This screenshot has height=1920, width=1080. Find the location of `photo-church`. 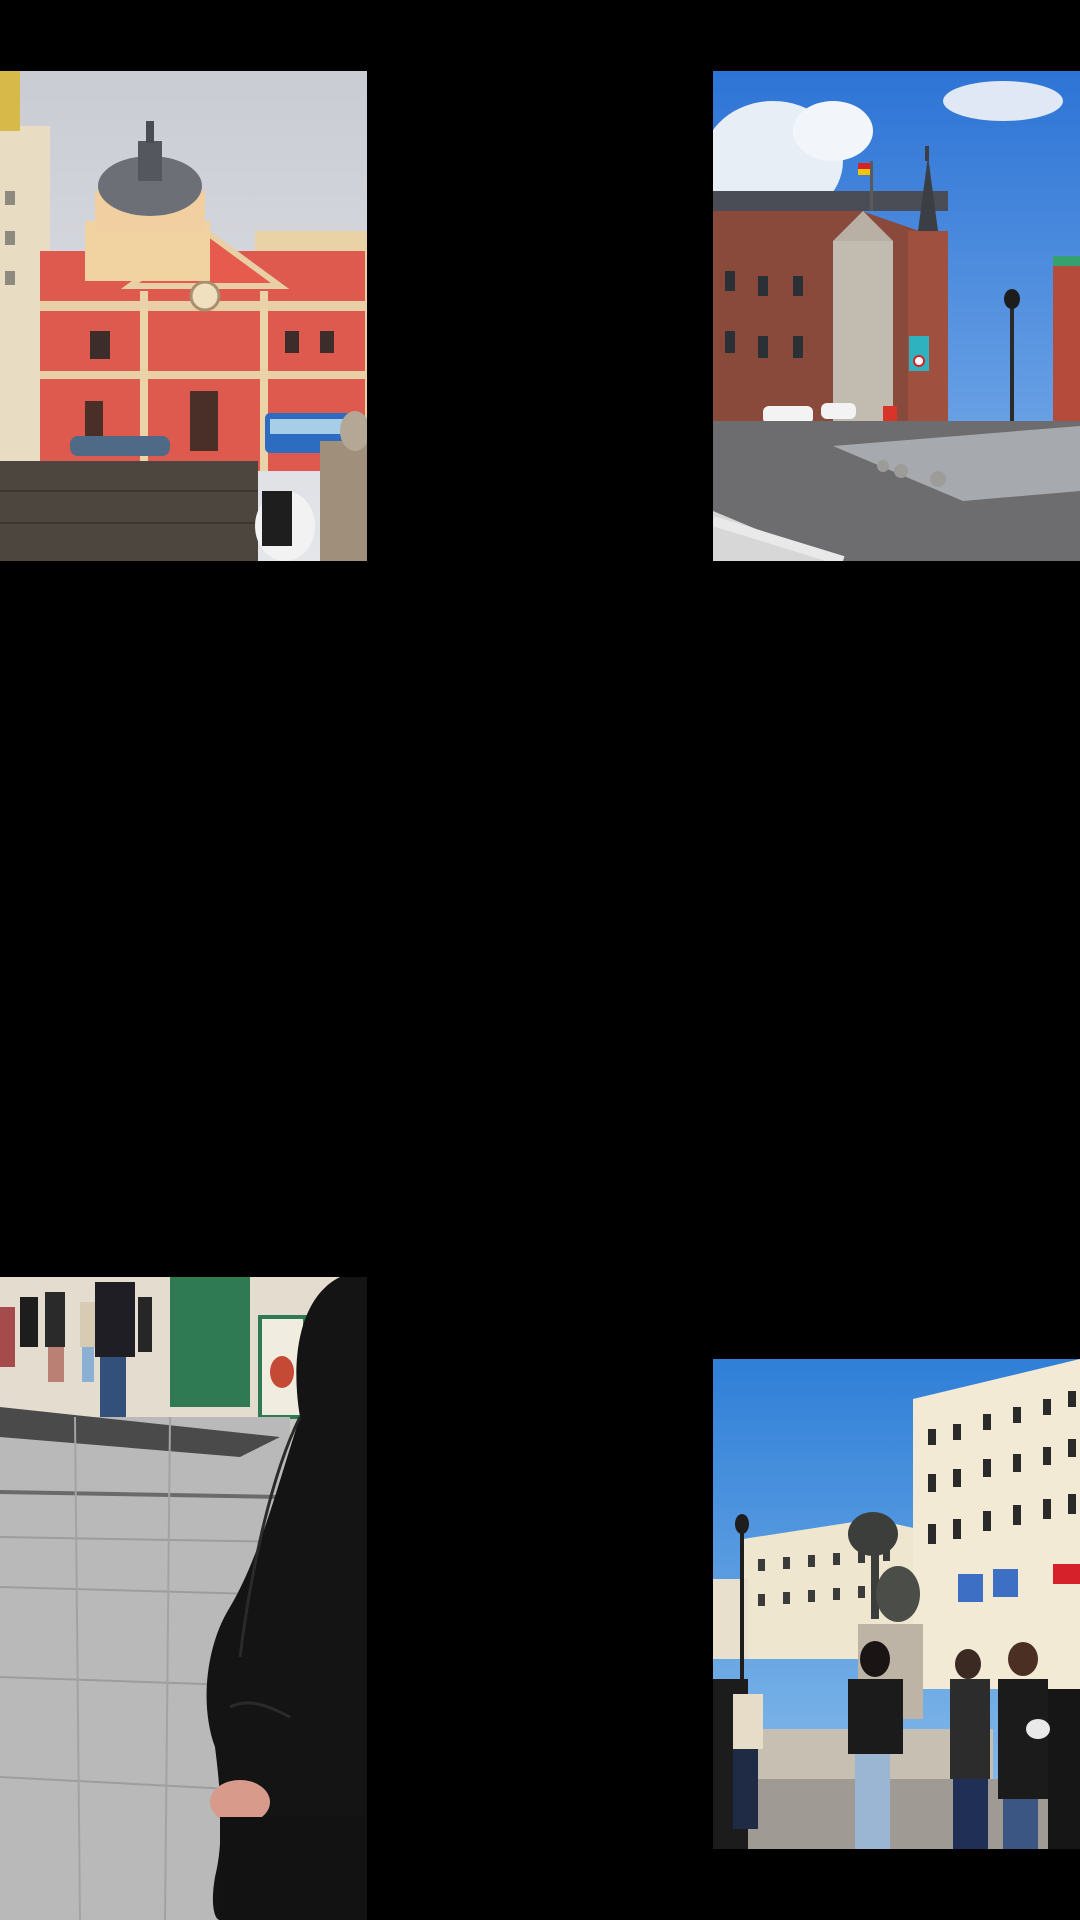

photo-church is located at coordinates (183, 316).